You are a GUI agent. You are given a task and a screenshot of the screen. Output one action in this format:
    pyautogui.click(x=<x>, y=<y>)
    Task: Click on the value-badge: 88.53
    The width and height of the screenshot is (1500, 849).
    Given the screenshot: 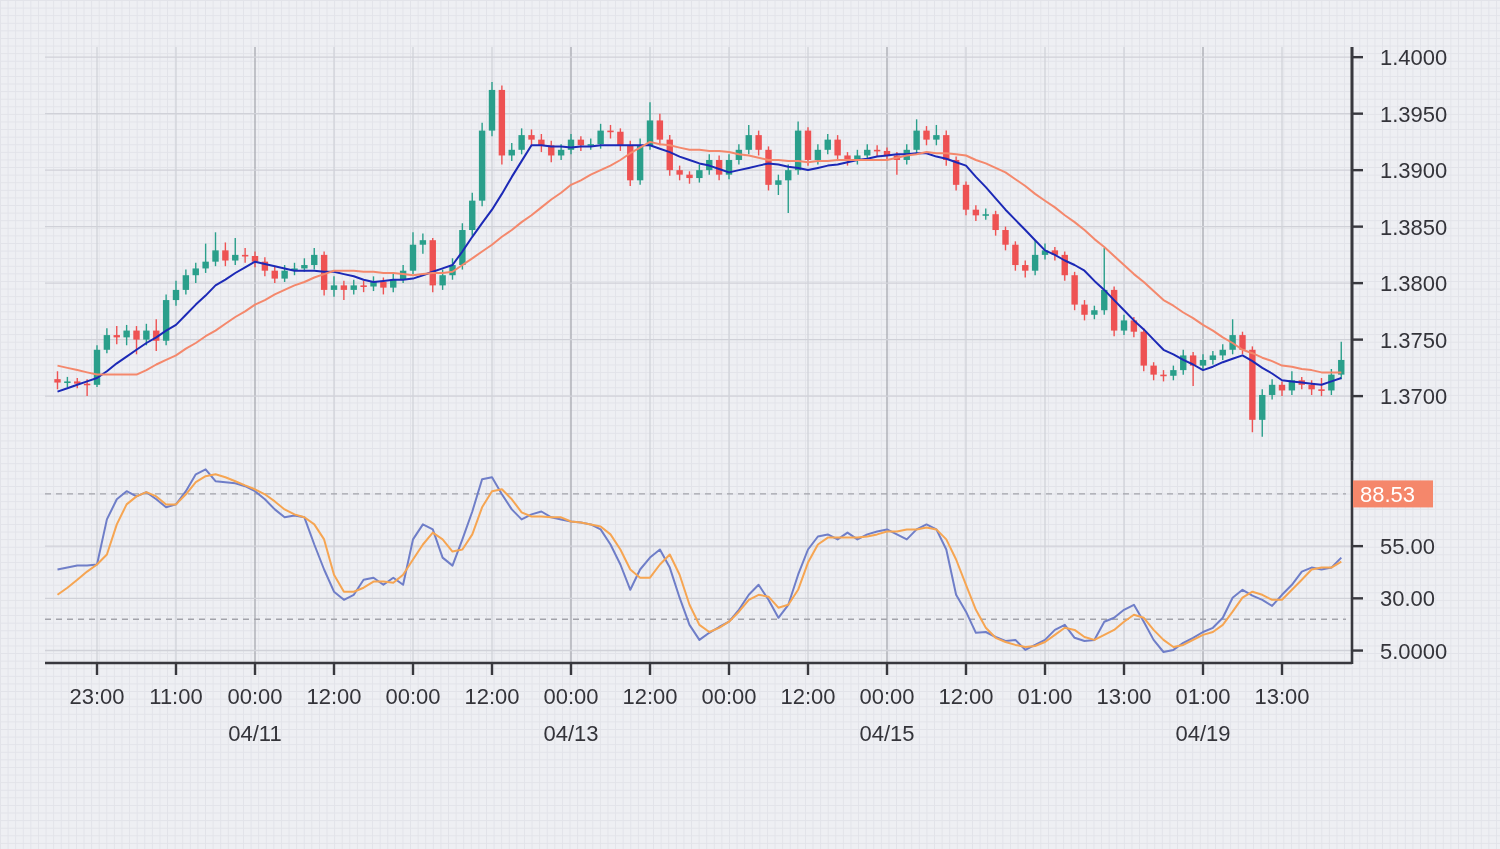 What is the action you would take?
    pyautogui.click(x=1393, y=494)
    